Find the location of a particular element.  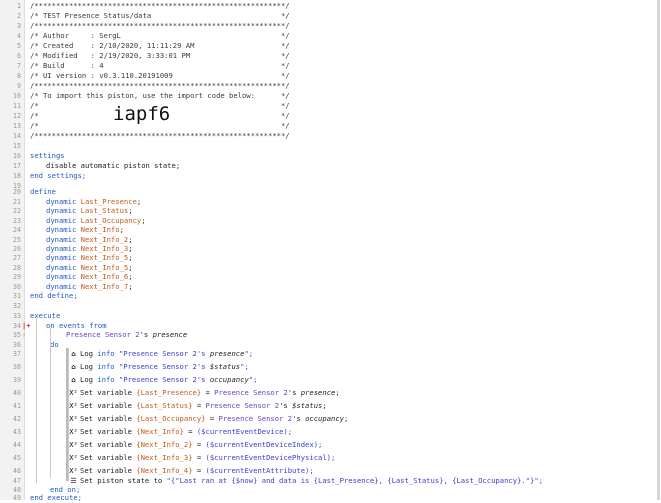

line-number: 43 is located at coordinates (17, 432).